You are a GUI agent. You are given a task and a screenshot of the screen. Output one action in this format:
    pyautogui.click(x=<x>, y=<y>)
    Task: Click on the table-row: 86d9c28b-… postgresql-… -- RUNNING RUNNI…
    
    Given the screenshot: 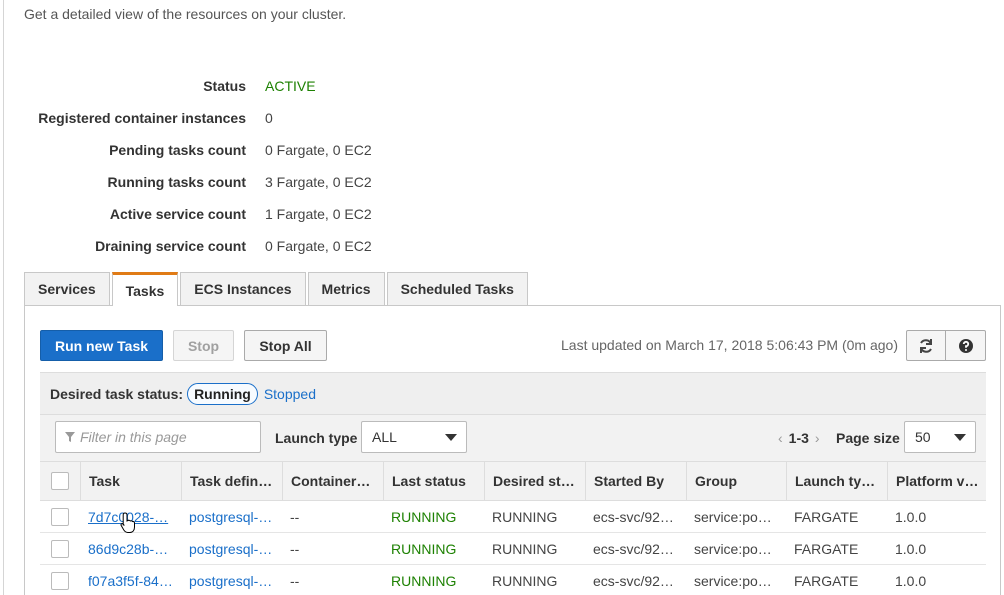 What is the action you would take?
    pyautogui.click(x=513, y=549)
    